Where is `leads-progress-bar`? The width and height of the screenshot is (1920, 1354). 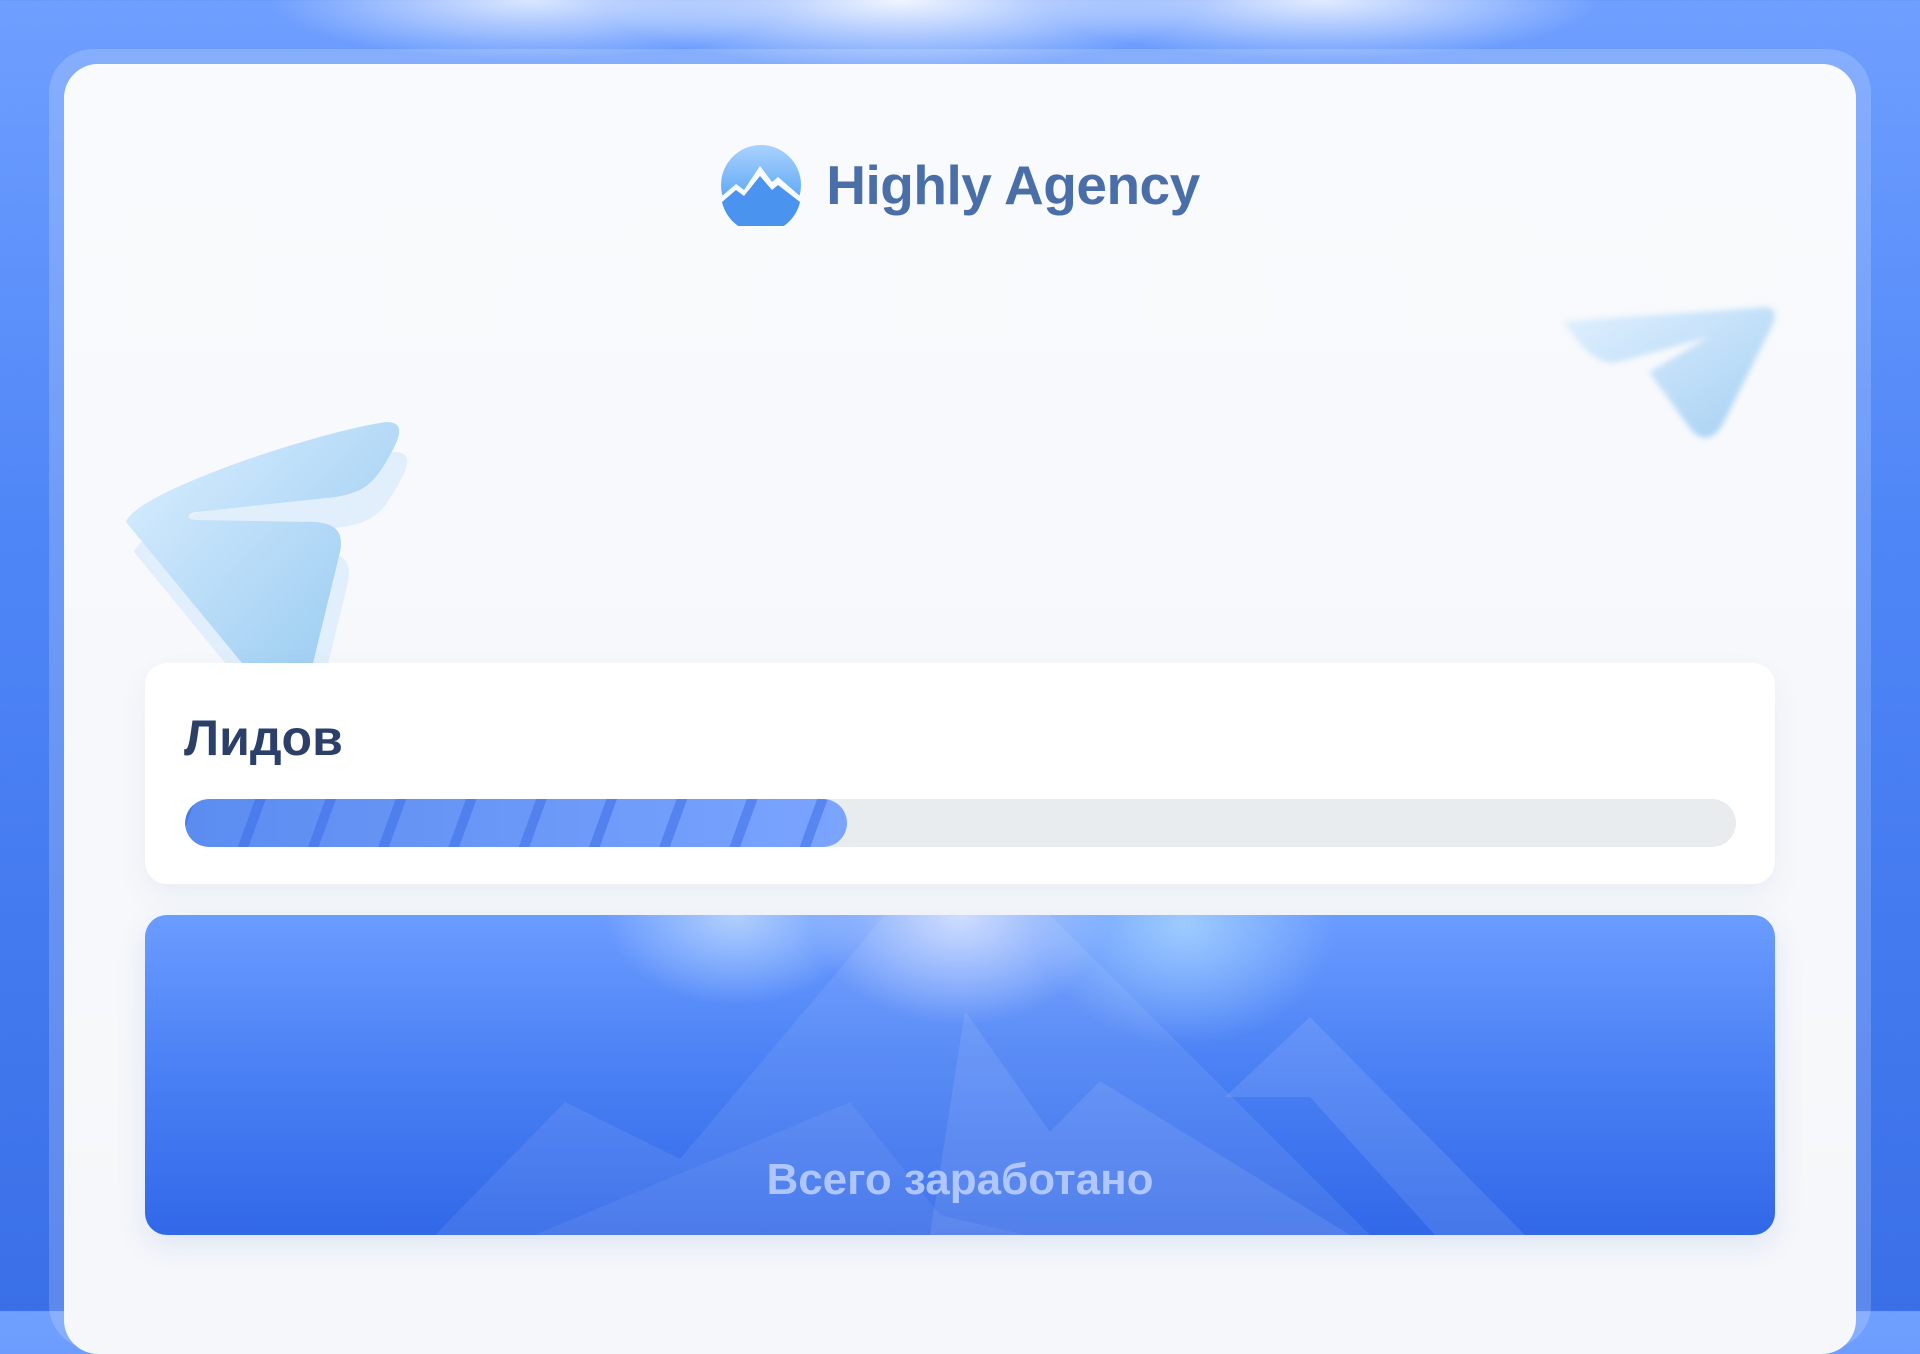
leads-progress-bar is located at coordinates (960, 823).